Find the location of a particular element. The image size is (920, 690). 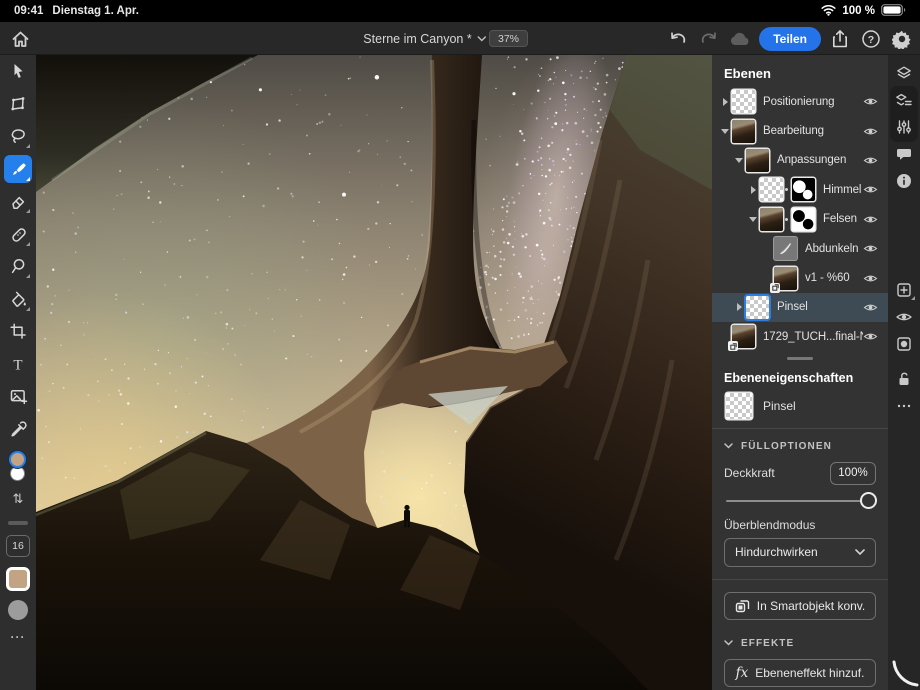

layers-panel-icon is located at coordinates (904, 72).